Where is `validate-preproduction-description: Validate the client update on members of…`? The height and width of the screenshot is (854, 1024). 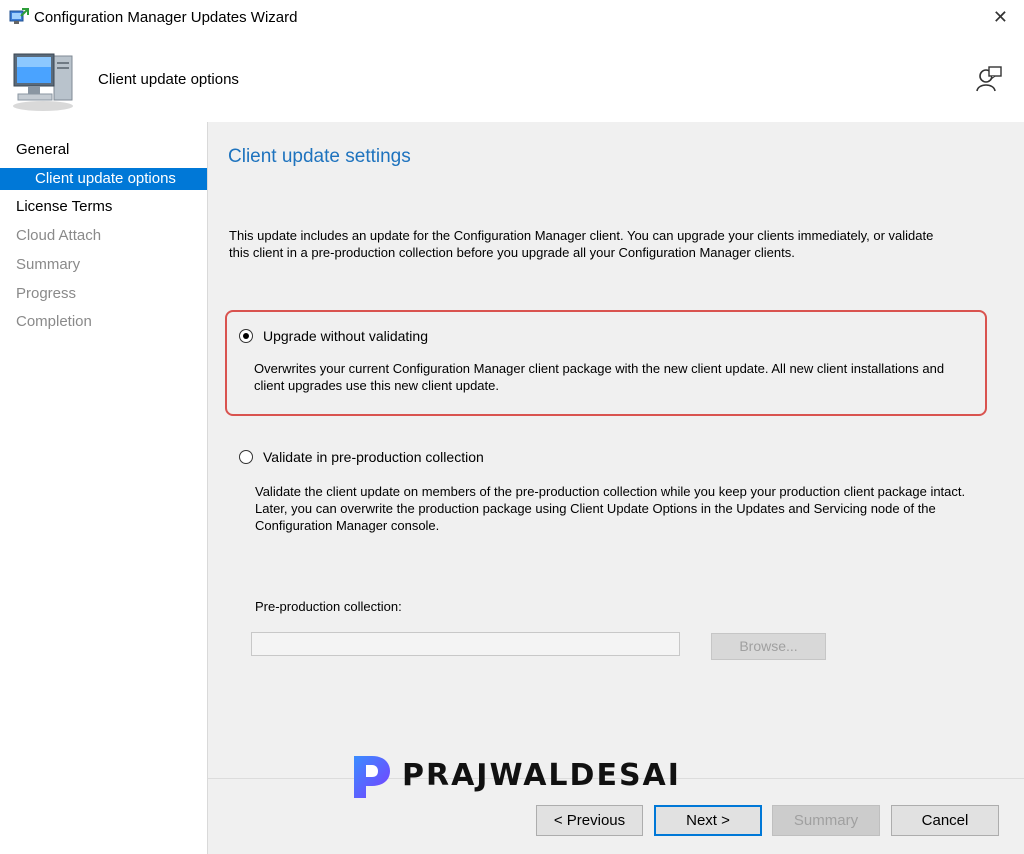 validate-preproduction-description: Validate the client update on members of… is located at coordinates (610, 508).